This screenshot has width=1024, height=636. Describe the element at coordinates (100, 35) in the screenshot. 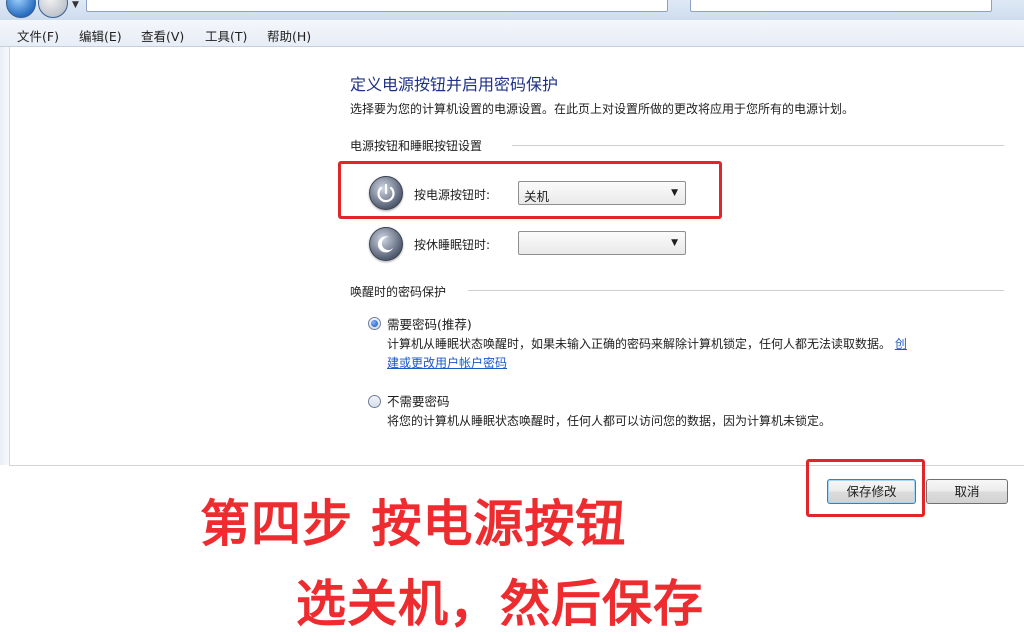

I see `menu-edit: 编辑(E)` at that location.